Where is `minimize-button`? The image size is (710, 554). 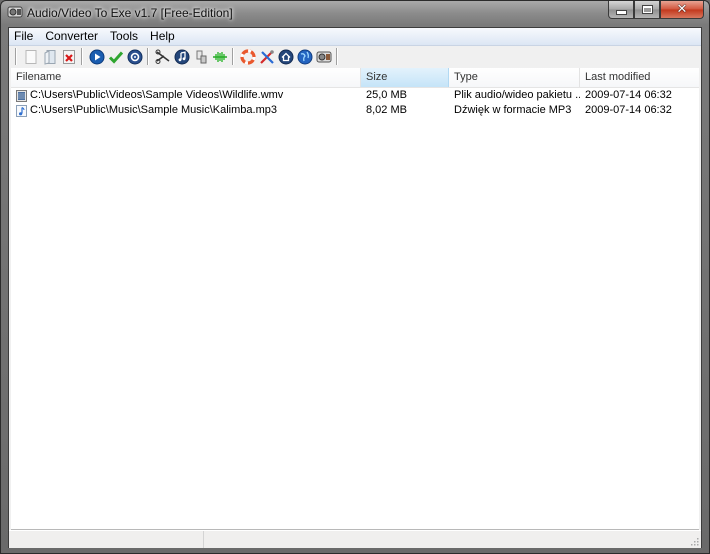 minimize-button is located at coordinates (621, 10).